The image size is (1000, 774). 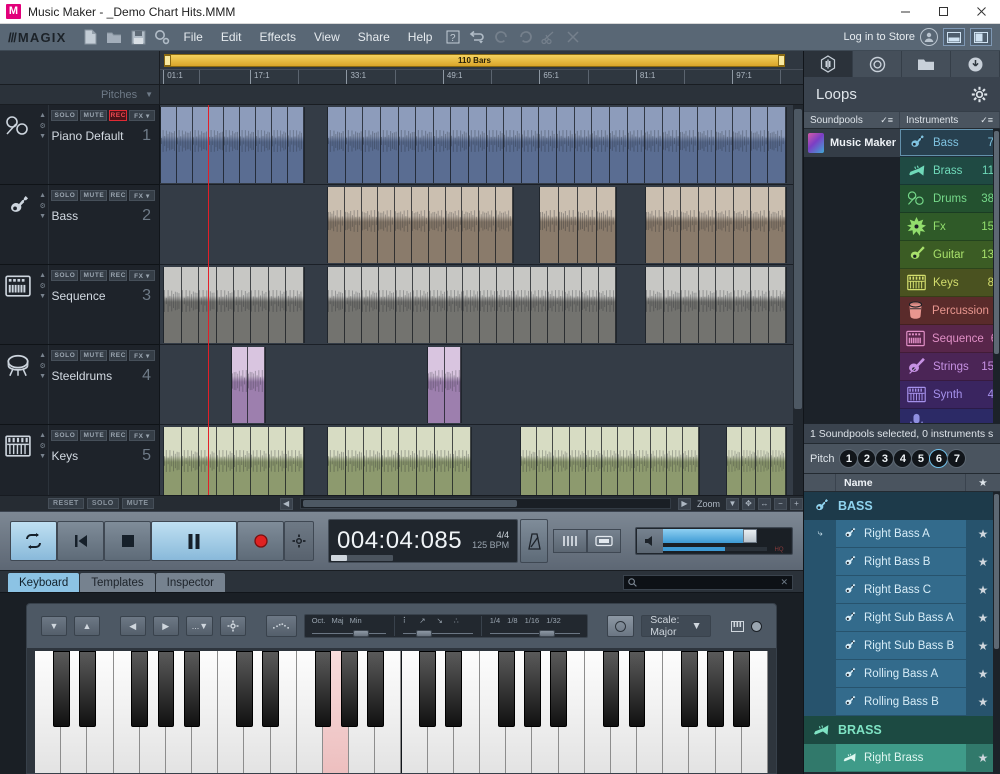 What do you see at coordinates (409, 503) in the screenshot?
I see `arranger-hscroll-thumb` at bounding box center [409, 503].